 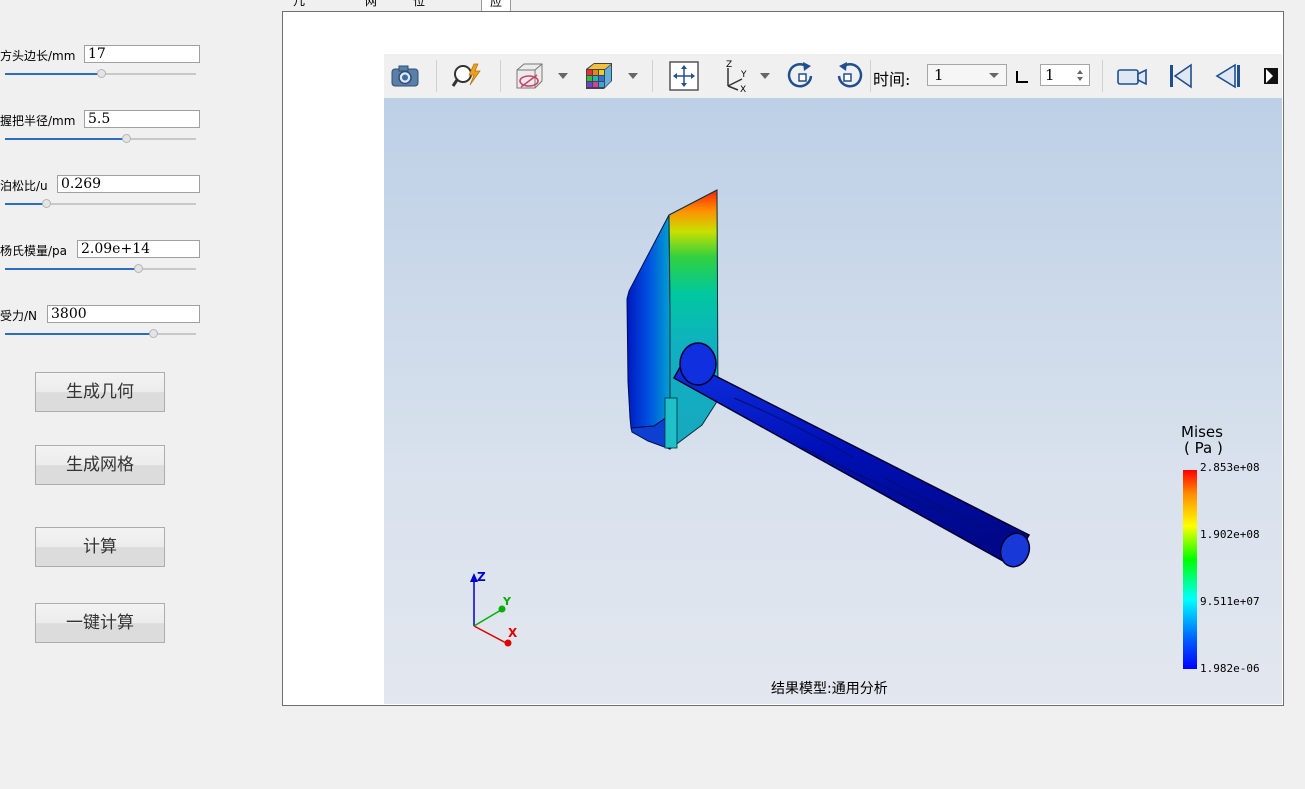 What do you see at coordinates (496, 40) in the screenshot?
I see `tab-stress: 应力云图1` at bounding box center [496, 40].